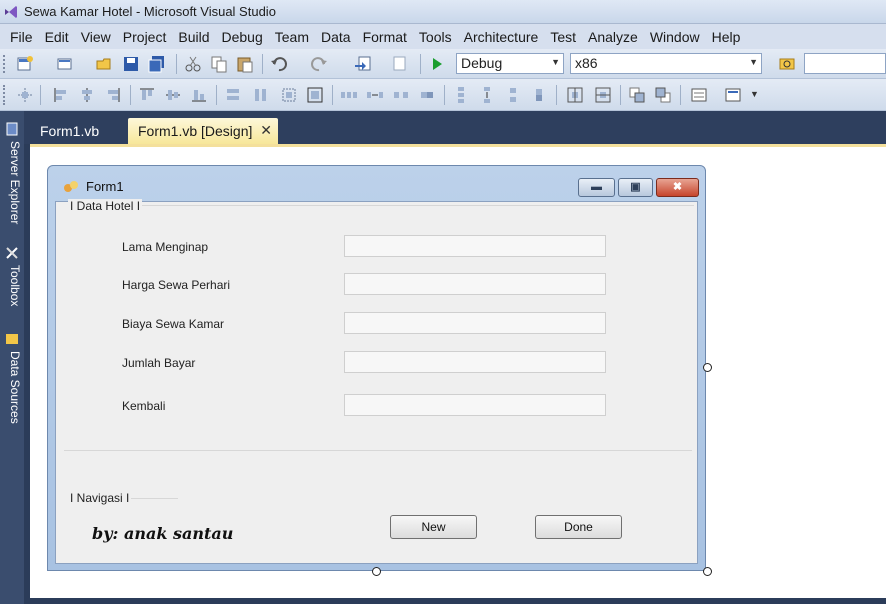 The width and height of the screenshot is (886, 604). Describe the element at coordinates (443, 95) in the screenshot. I see `layout-toolbar: ▼` at that location.